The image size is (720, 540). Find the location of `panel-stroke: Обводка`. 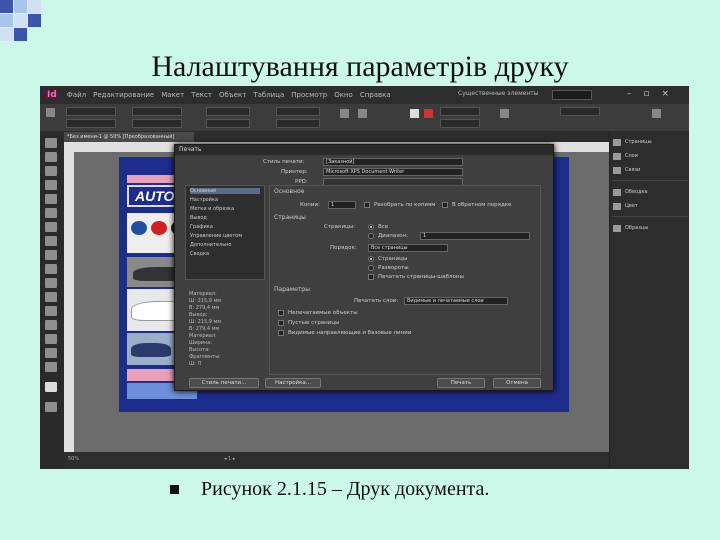

panel-stroke: Обводка is located at coordinates (650, 192).